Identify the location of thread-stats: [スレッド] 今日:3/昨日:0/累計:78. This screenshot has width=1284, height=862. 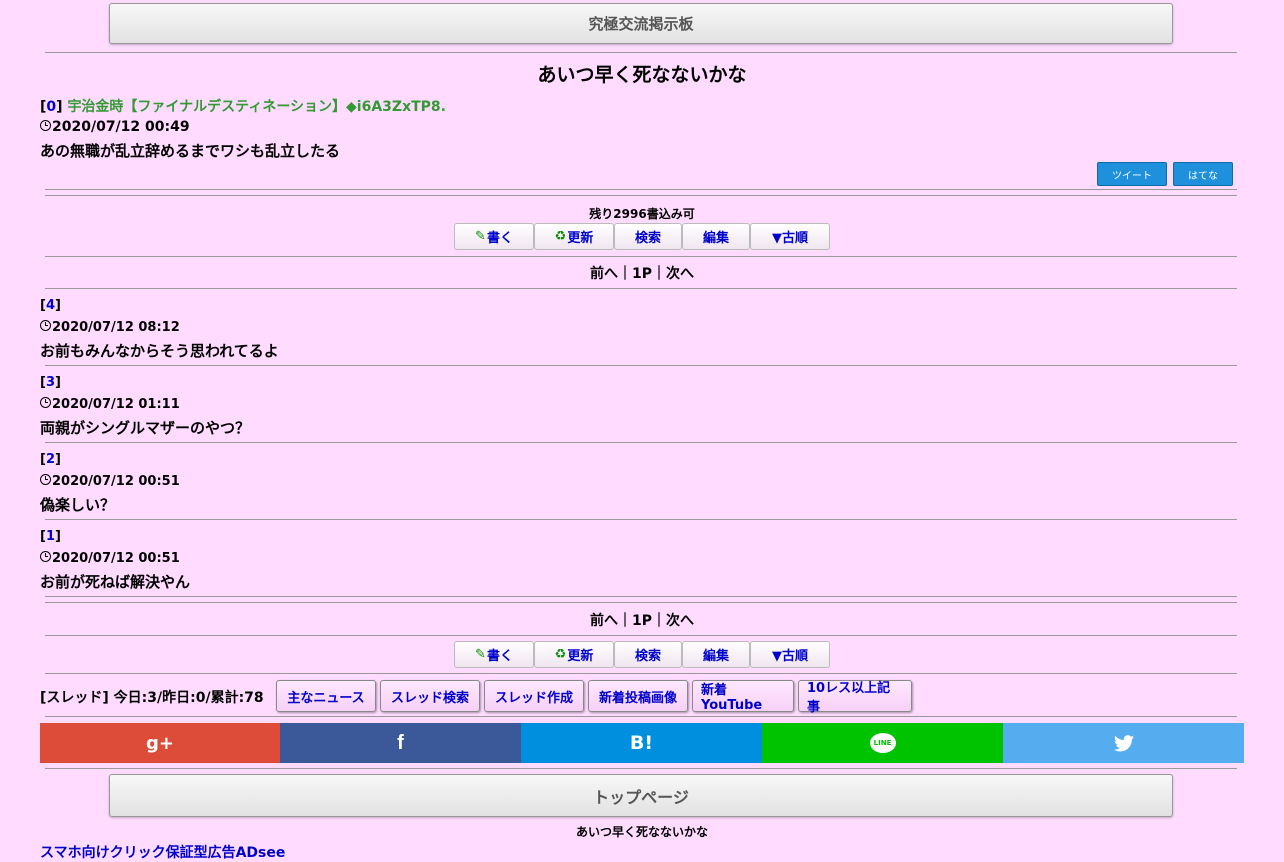
(152, 698).